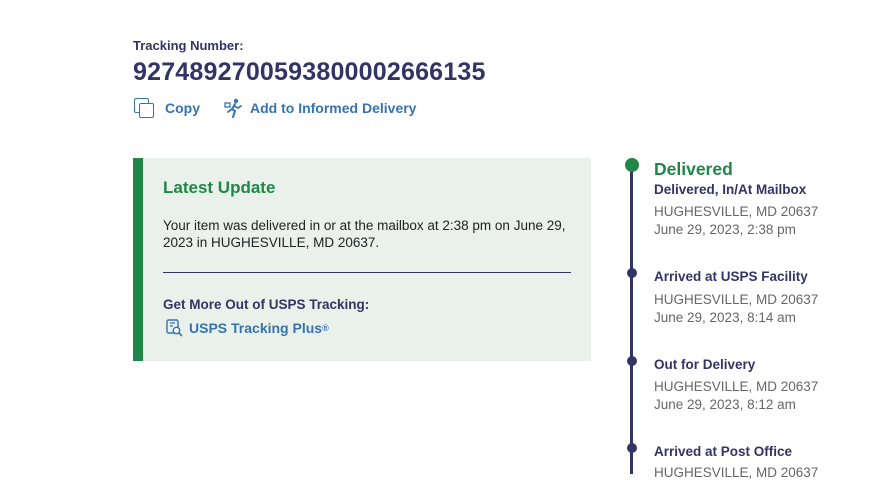 The height and width of the screenshot is (480, 893). I want to click on mail-carrier-icon, so click(233, 108).